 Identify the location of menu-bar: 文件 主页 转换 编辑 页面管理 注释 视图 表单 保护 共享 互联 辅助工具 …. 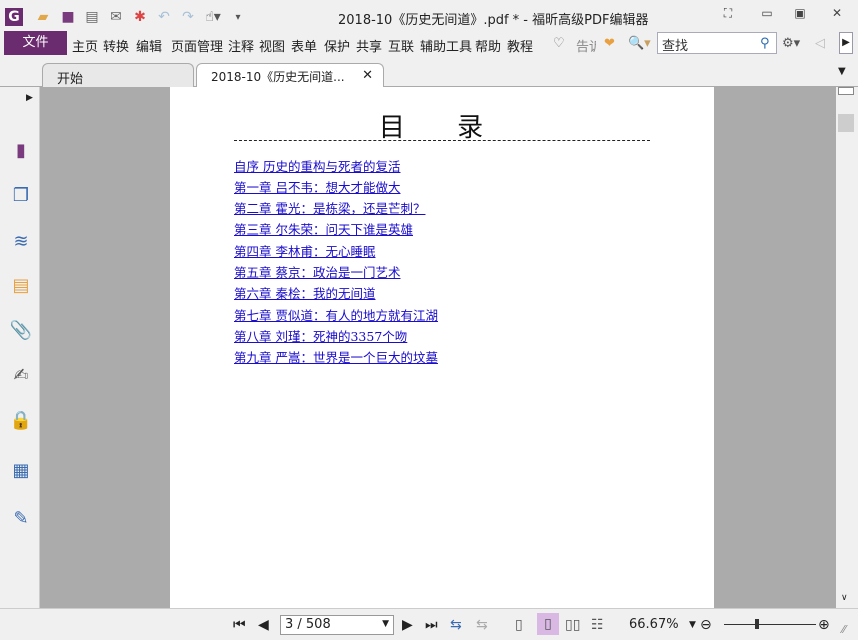
(429, 44).